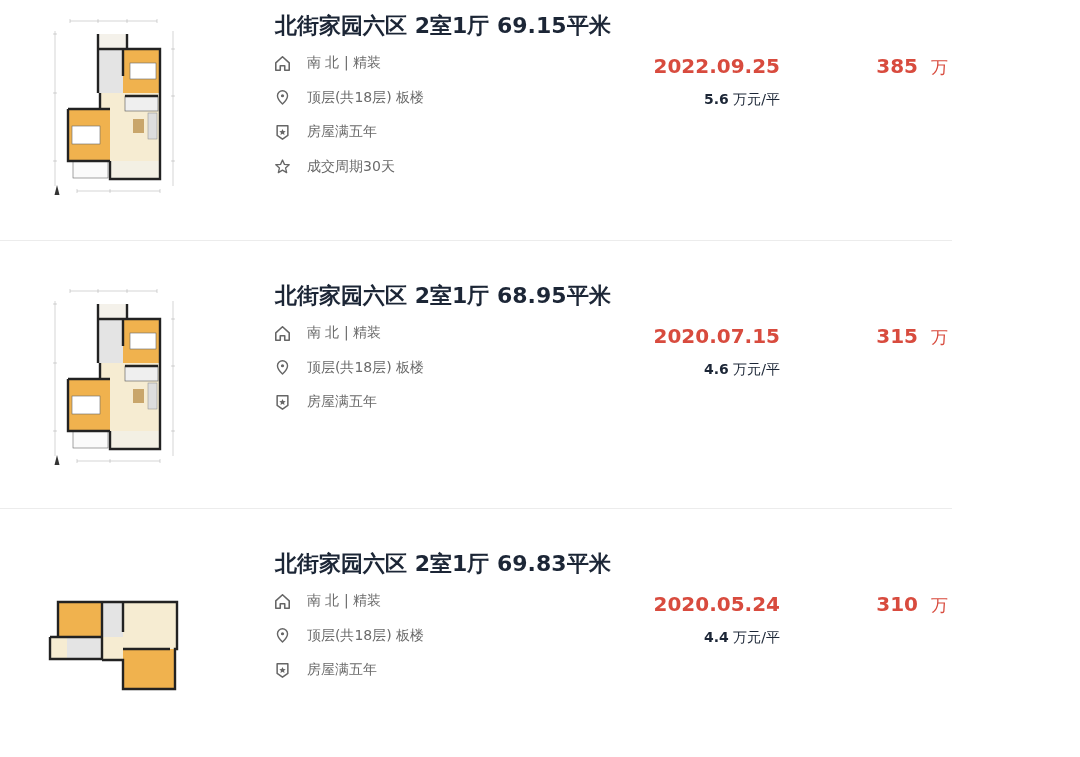  What do you see at coordinates (716, 66) in the screenshot?
I see `deal-date: 2022.09.25` at bounding box center [716, 66].